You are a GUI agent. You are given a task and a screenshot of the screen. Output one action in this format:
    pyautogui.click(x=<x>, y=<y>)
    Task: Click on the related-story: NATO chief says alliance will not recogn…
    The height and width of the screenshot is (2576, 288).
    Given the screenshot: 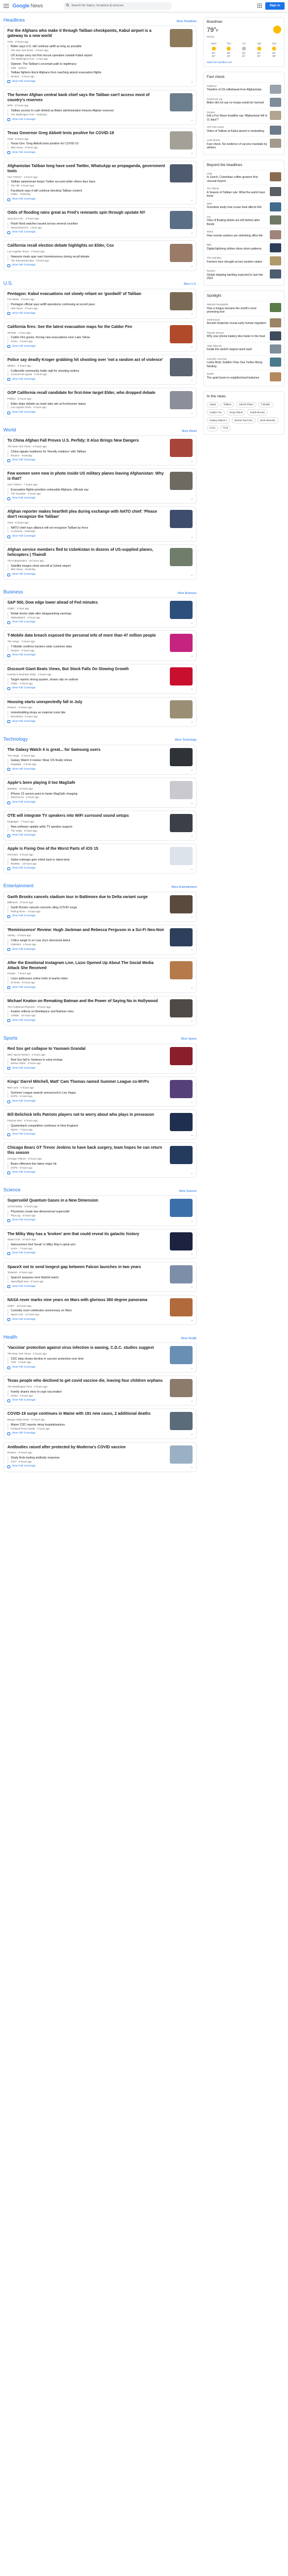 What is the action you would take?
    pyautogui.click(x=87, y=529)
    